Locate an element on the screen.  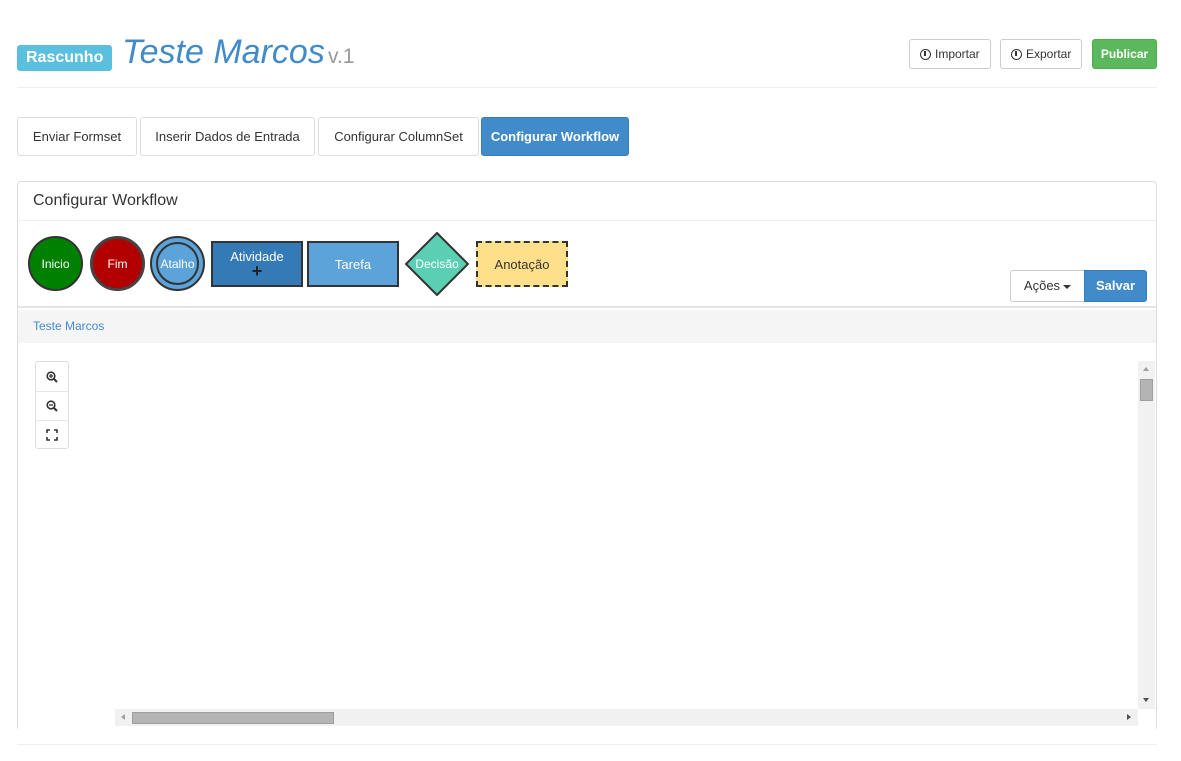
vertical-scroll-thumb is located at coordinates (1146, 390).